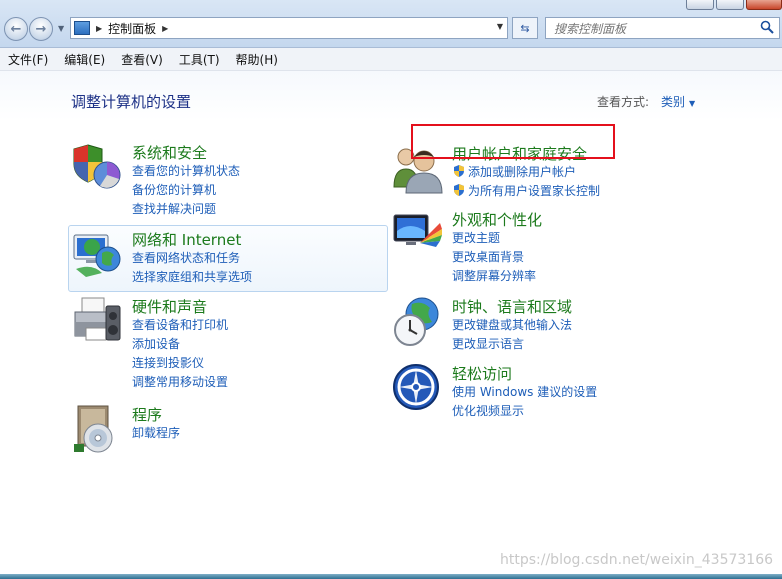 The height and width of the screenshot is (579, 782). What do you see at coordinates (654, 29) in the screenshot?
I see `search-input` at bounding box center [654, 29].